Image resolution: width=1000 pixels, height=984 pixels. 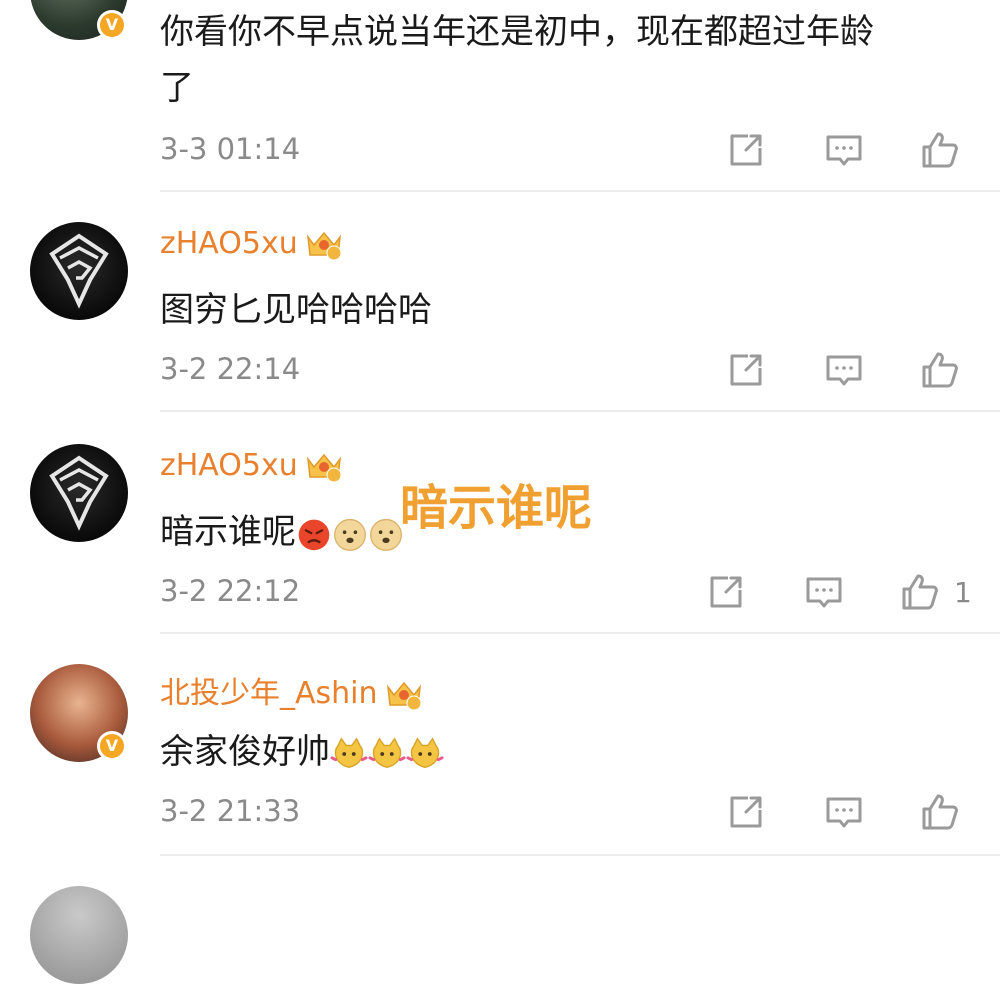 What do you see at coordinates (230, 591) in the screenshot?
I see `comment-timestamp: 3-2 22:12` at bounding box center [230, 591].